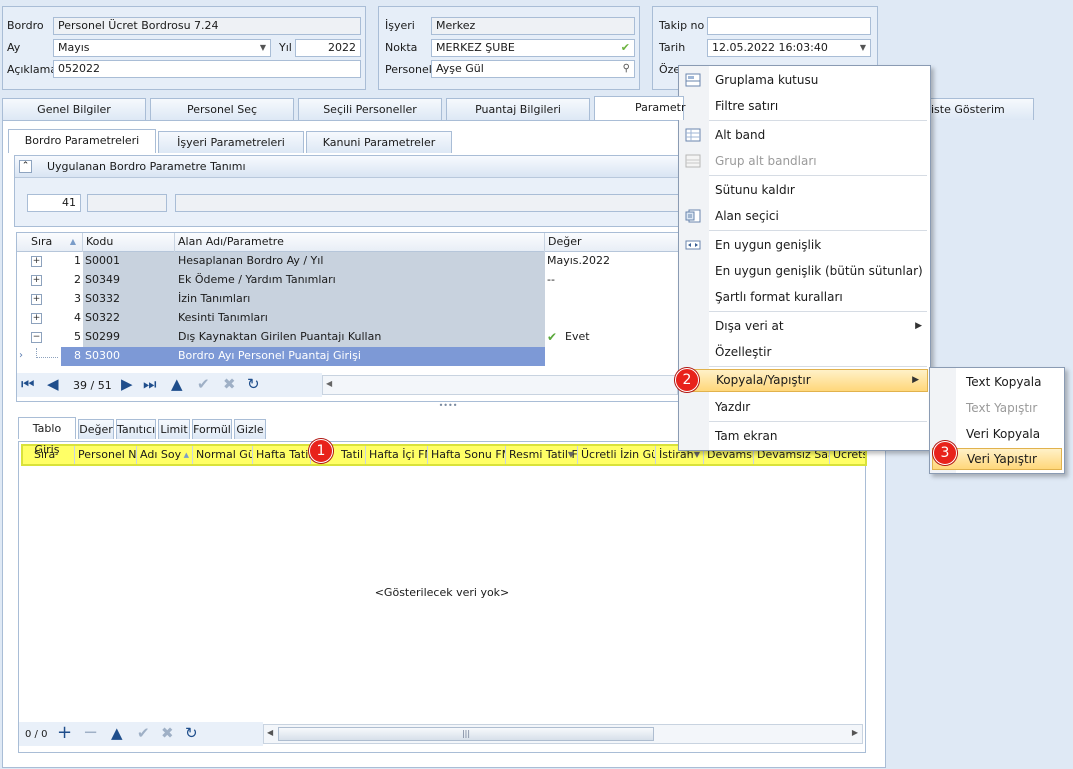 The height and width of the screenshot is (769, 1073). Describe the element at coordinates (127, 384) in the screenshot. I see `next-record-icon: ▶` at that location.